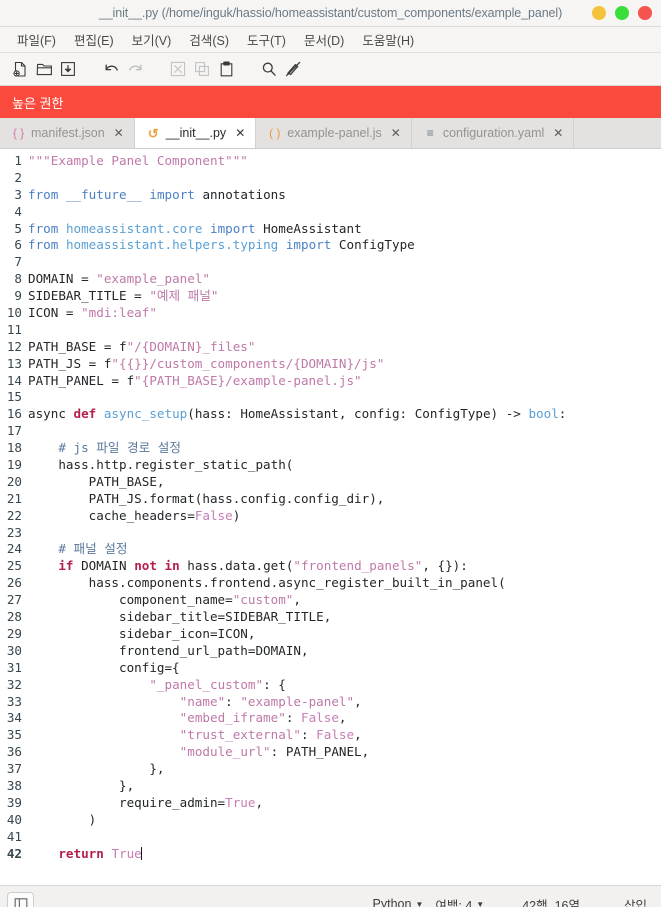  What do you see at coordinates (330, 465) in the screenshot?
I see `code-line: 19 hass.http.register_static_path(` at bounding box center [330, 465].